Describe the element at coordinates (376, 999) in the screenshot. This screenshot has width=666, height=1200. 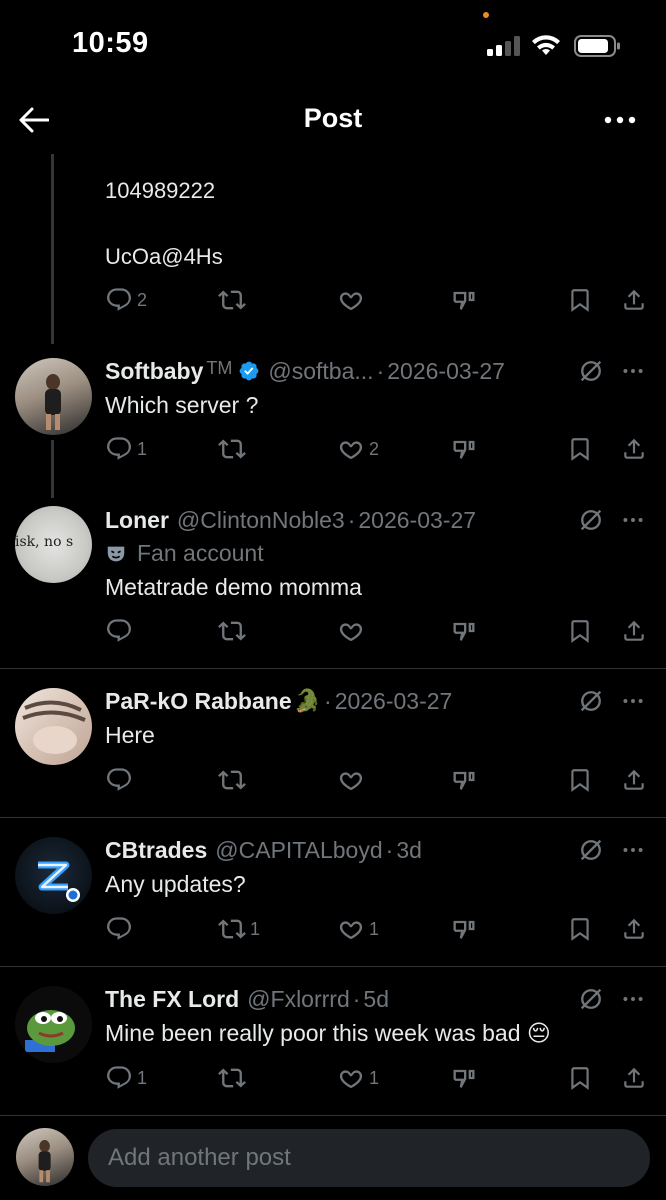
I see `post-date: 5d` at that location.